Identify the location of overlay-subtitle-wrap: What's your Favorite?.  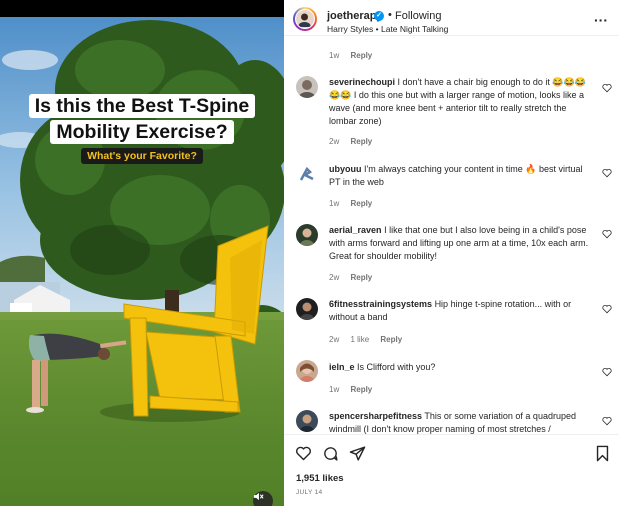
(142, 155).